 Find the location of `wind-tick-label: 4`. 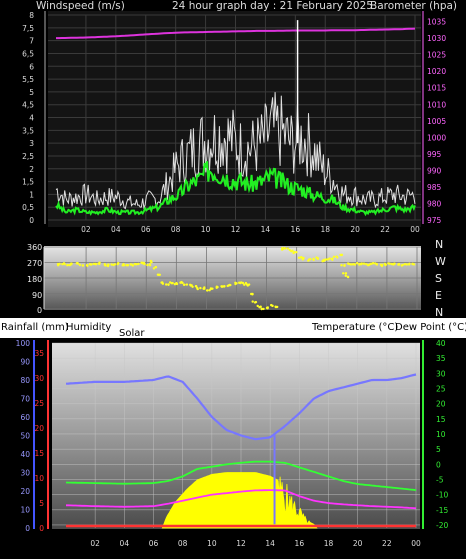

wind-tick-label: 4 is located at coordinates (31, 118).